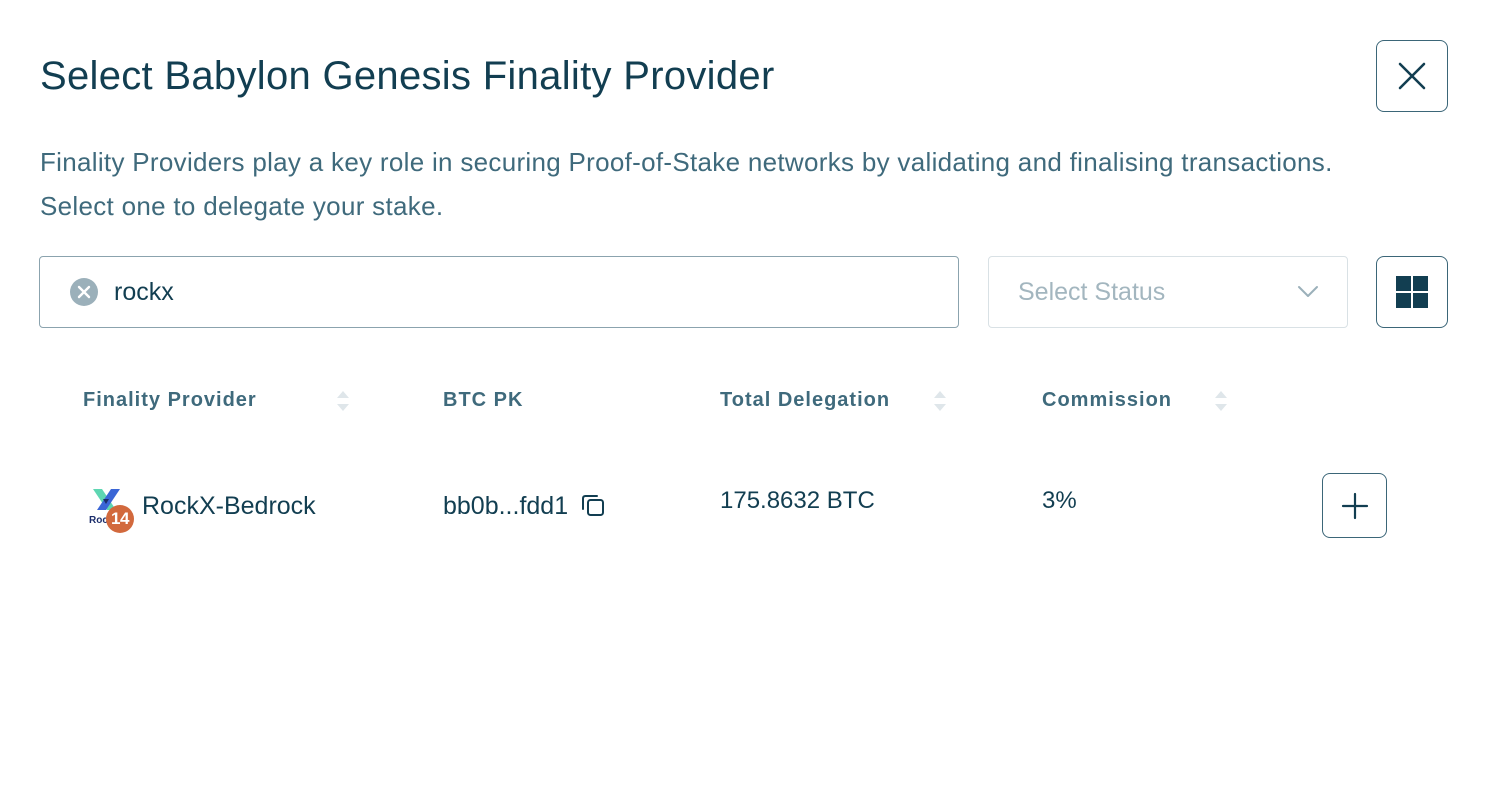 Image resolution: width=1488 pixels, height=800 pixels. I want to click on search-input, so click(494, 292).